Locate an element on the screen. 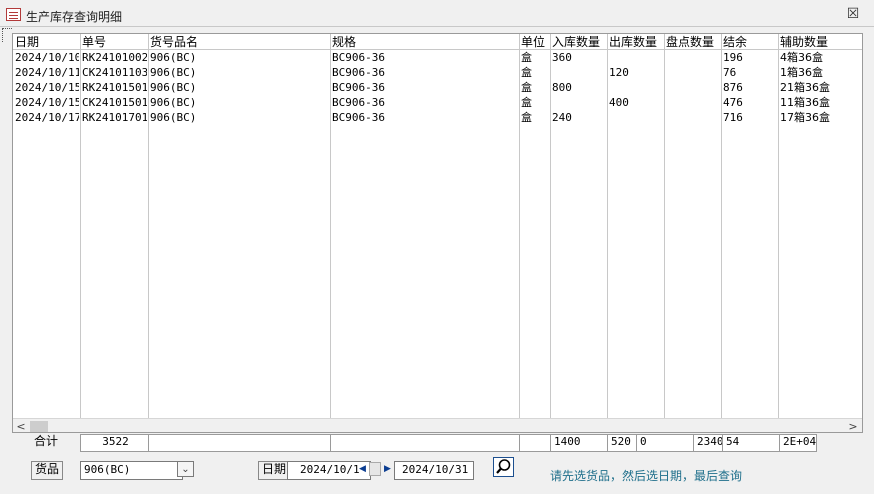 Image resolution: width=874 pixels, height=494 pixels. table-cell: CK24101103 is located at coordinates (114, 73).